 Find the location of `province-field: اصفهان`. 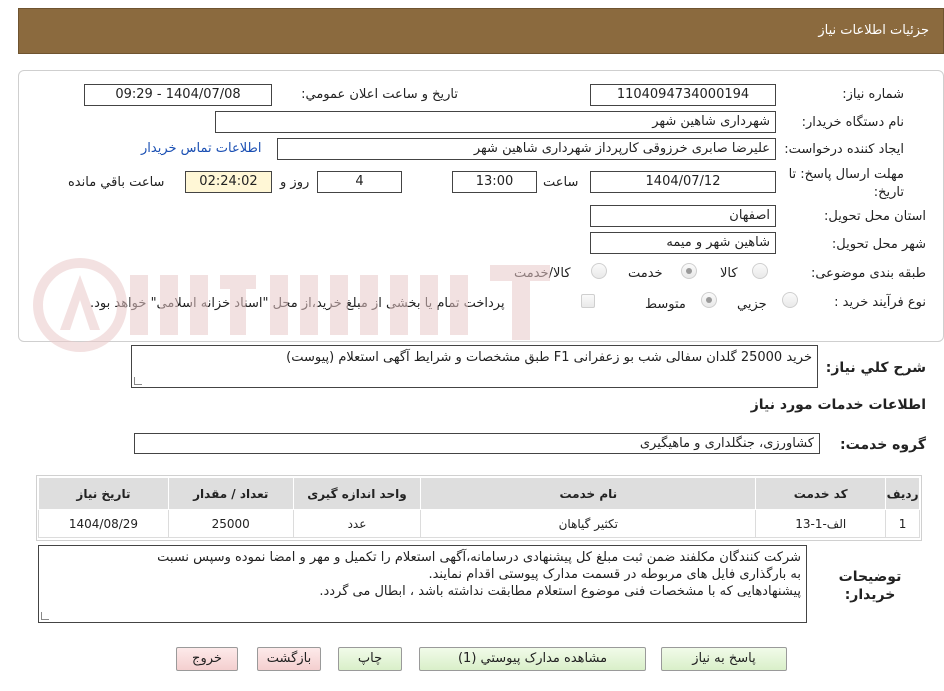

province-field: اصفهان is located at coordinates (683, 216).